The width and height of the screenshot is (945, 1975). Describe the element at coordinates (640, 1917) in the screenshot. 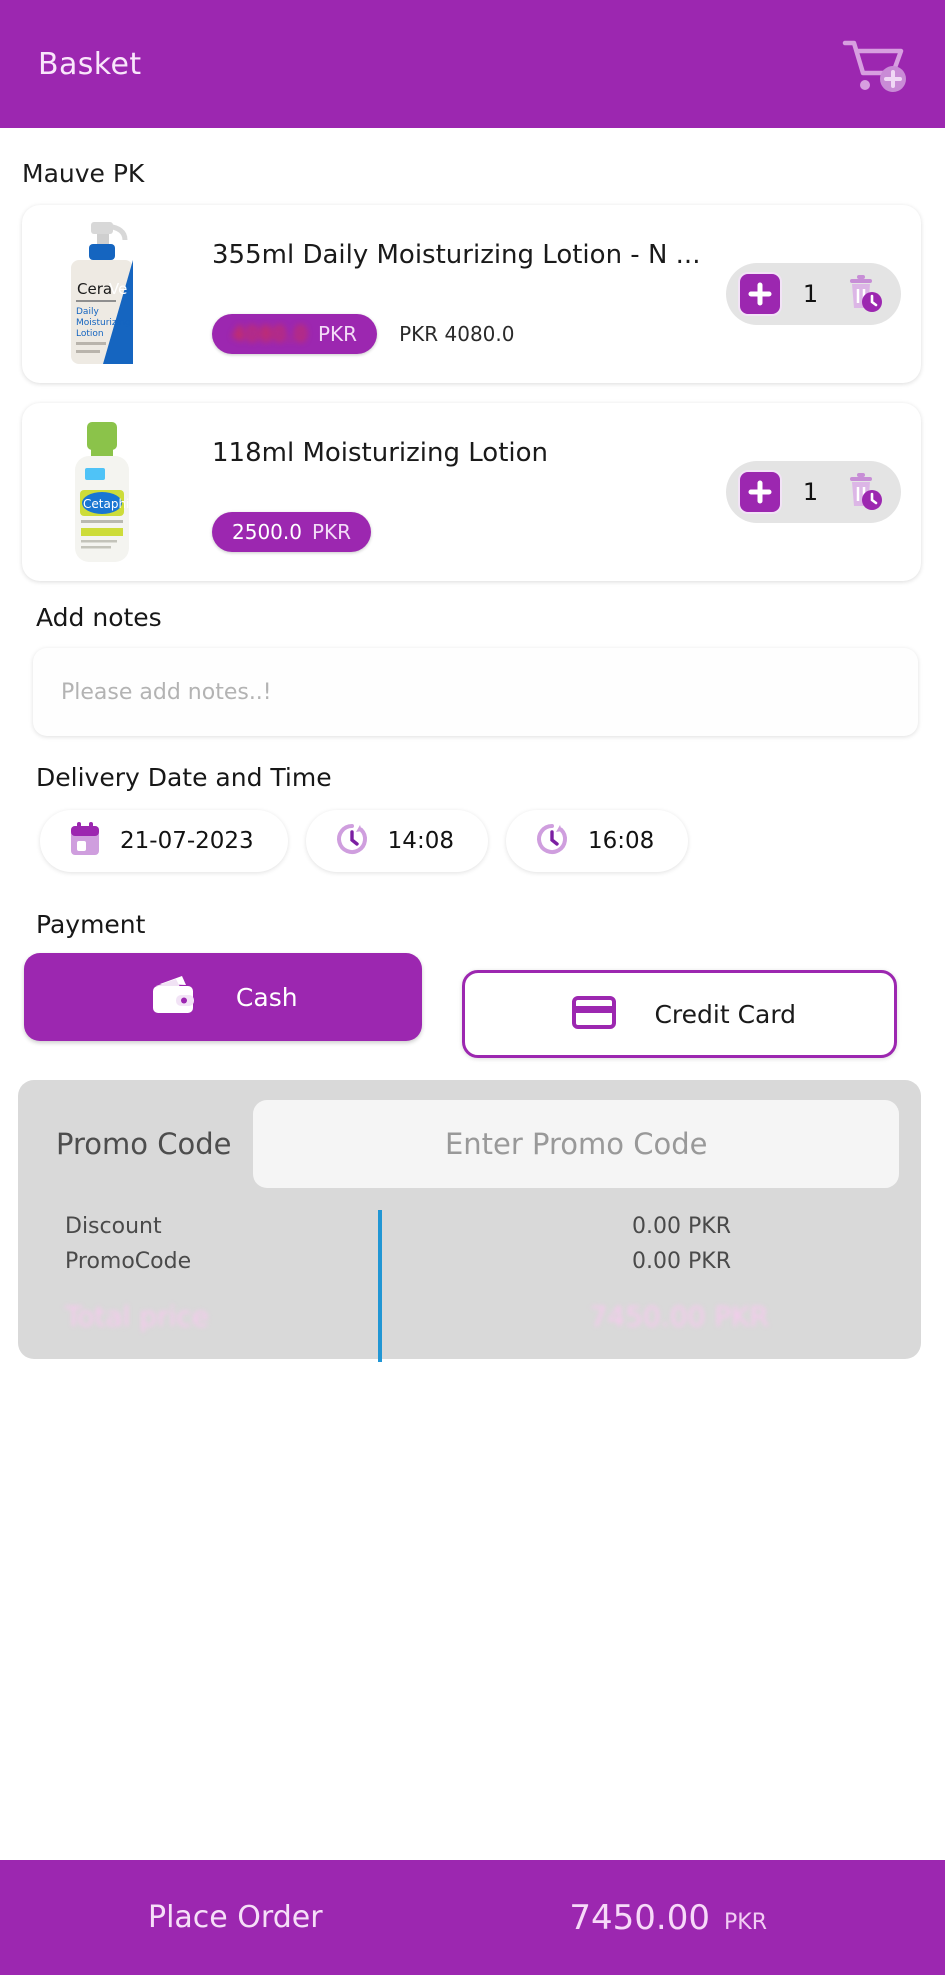

I see `order-total-amount: 7450.00` at that location.